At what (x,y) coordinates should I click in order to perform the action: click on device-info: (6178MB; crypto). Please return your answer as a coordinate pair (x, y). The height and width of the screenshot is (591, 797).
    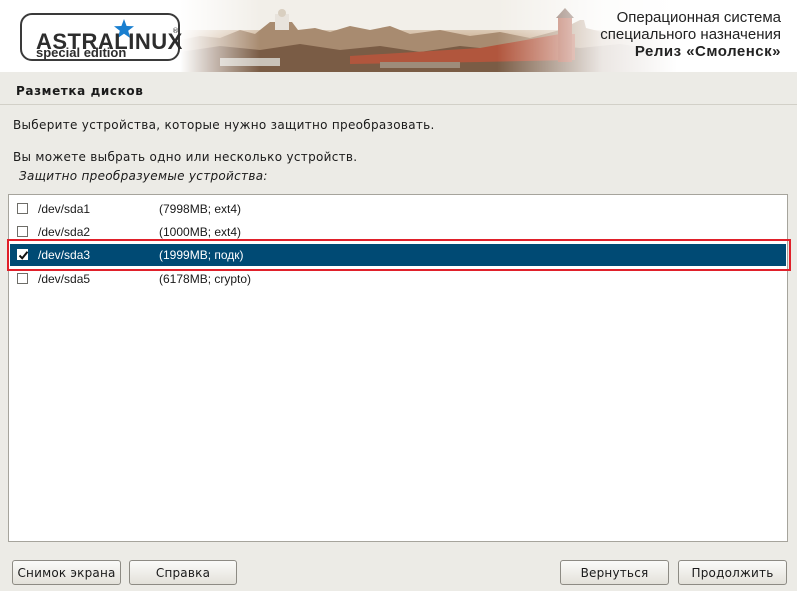
    Looking at the image, I should click on (205, 279).